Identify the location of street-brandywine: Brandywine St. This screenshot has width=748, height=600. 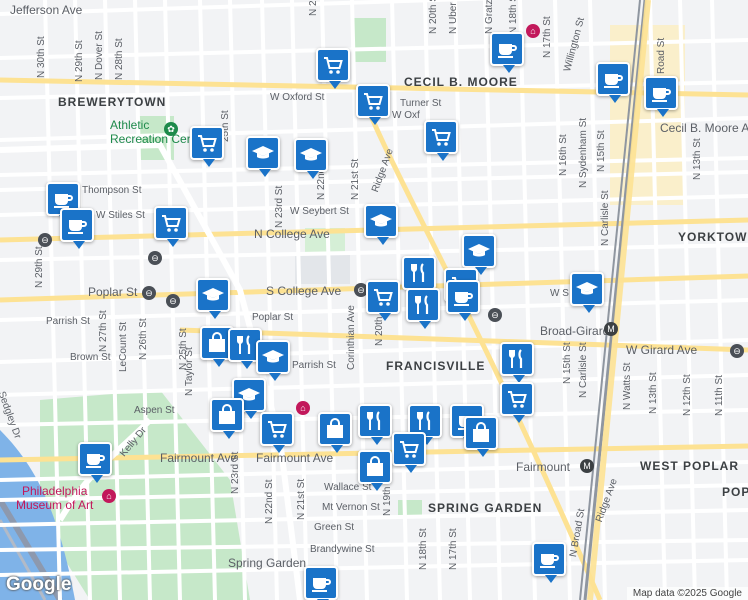
(342, 549).